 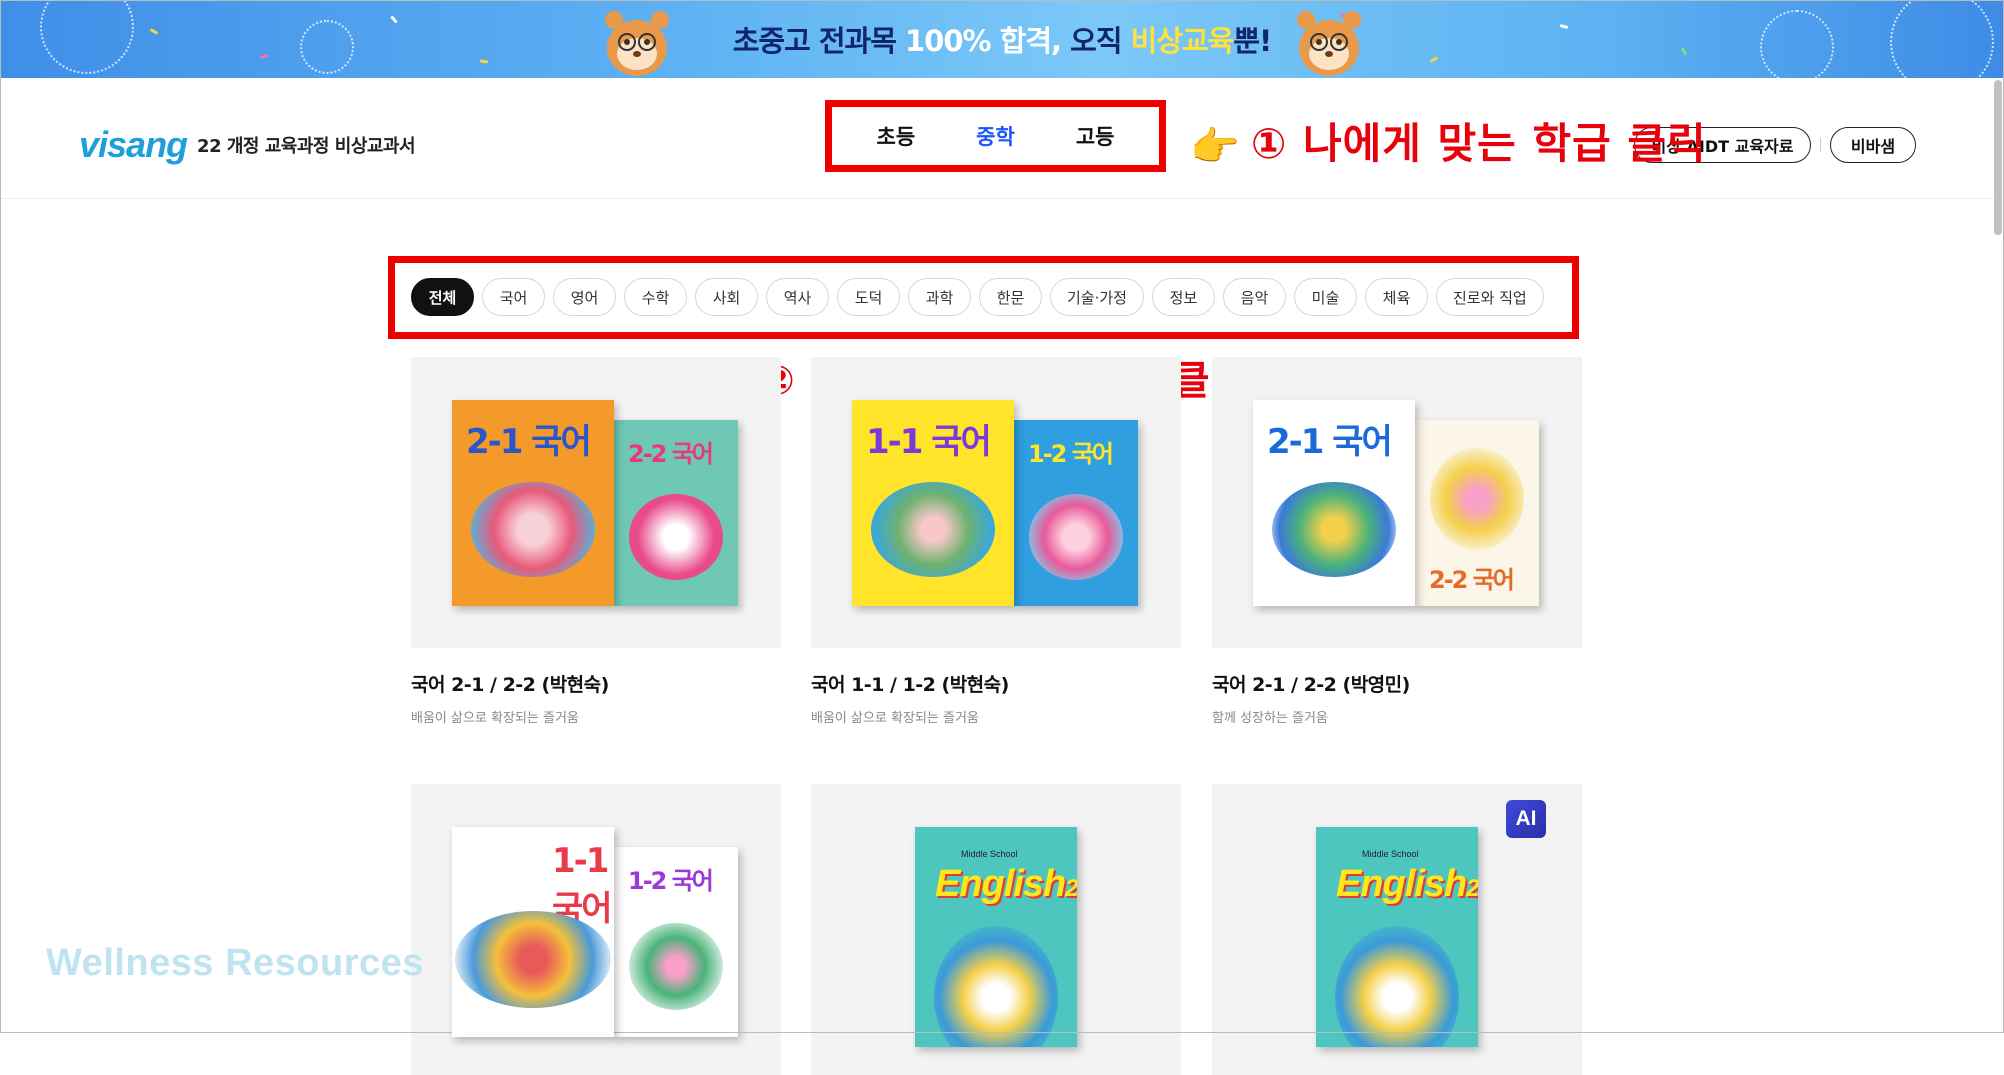 What do you see at coordinates (1820, 145) in the screenshot?
I see `divider` at bounding box center [1820, 145].